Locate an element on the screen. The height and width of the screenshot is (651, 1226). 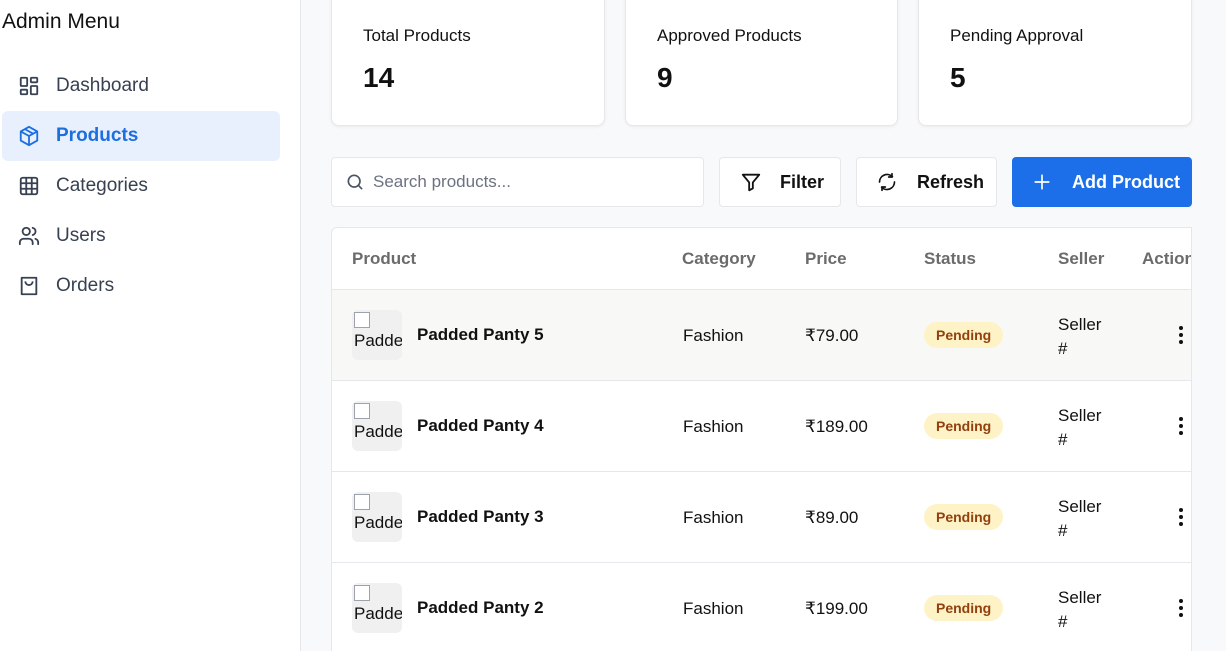
sidebar-item-dashboard: Dashboard is located at coordinates (141, 86).